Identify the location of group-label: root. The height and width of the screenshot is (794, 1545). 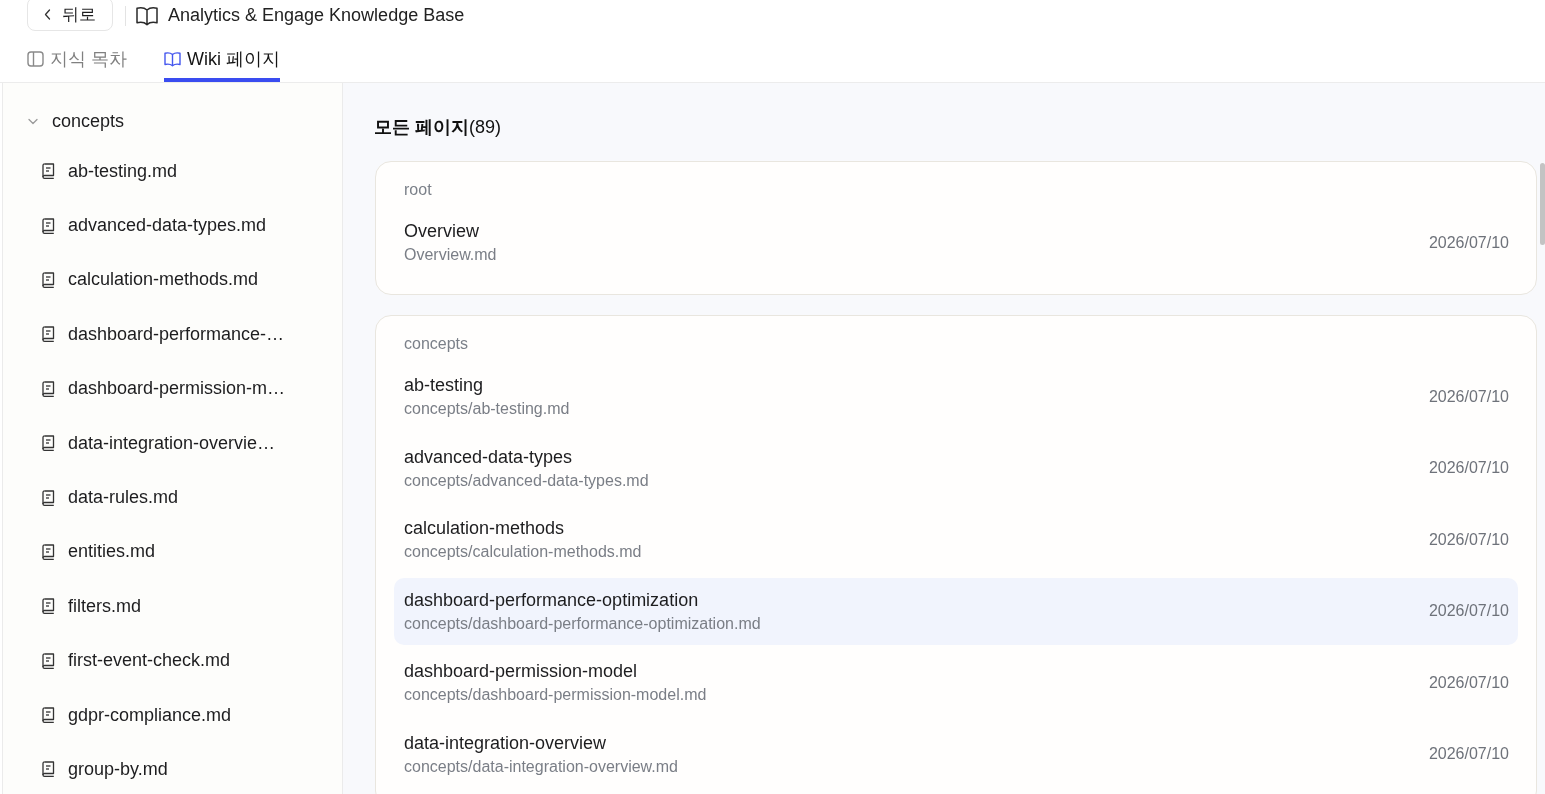
(418, 190).